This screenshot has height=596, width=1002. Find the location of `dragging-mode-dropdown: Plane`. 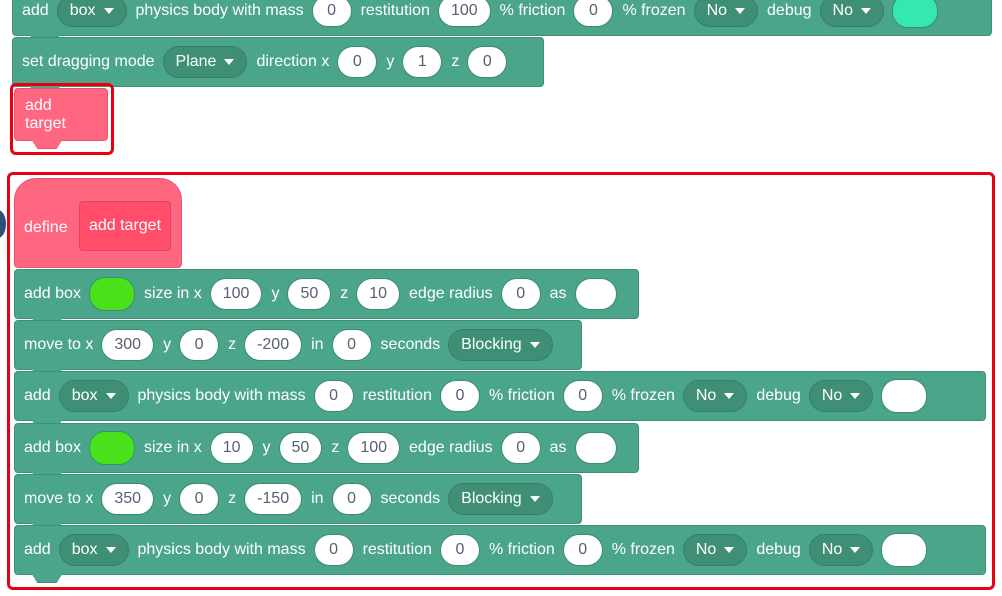

dragging-mode-dropdown: Plane is located at coordinates (205, 62).